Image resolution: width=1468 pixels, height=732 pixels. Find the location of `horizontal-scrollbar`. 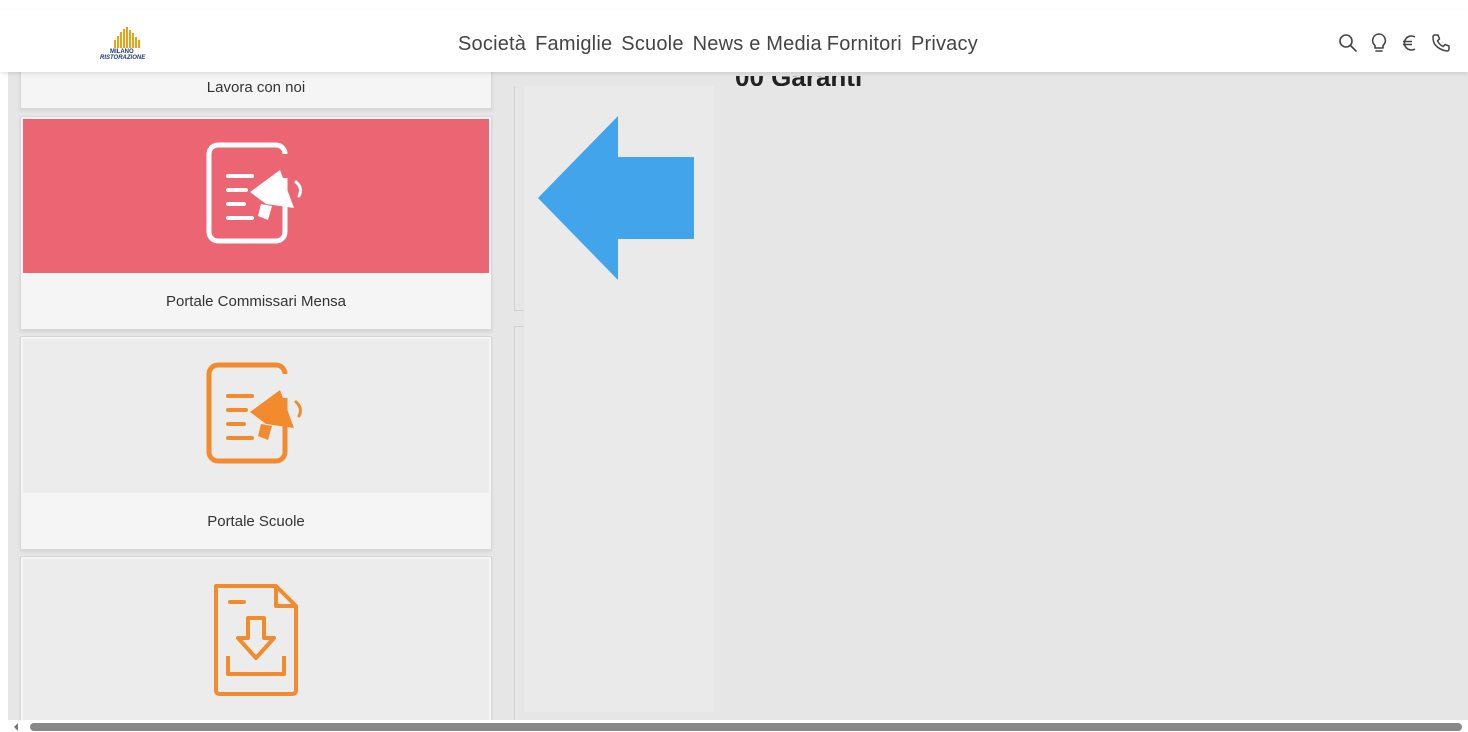

horizontal-scrollbar is located at coordinates (734, 726).